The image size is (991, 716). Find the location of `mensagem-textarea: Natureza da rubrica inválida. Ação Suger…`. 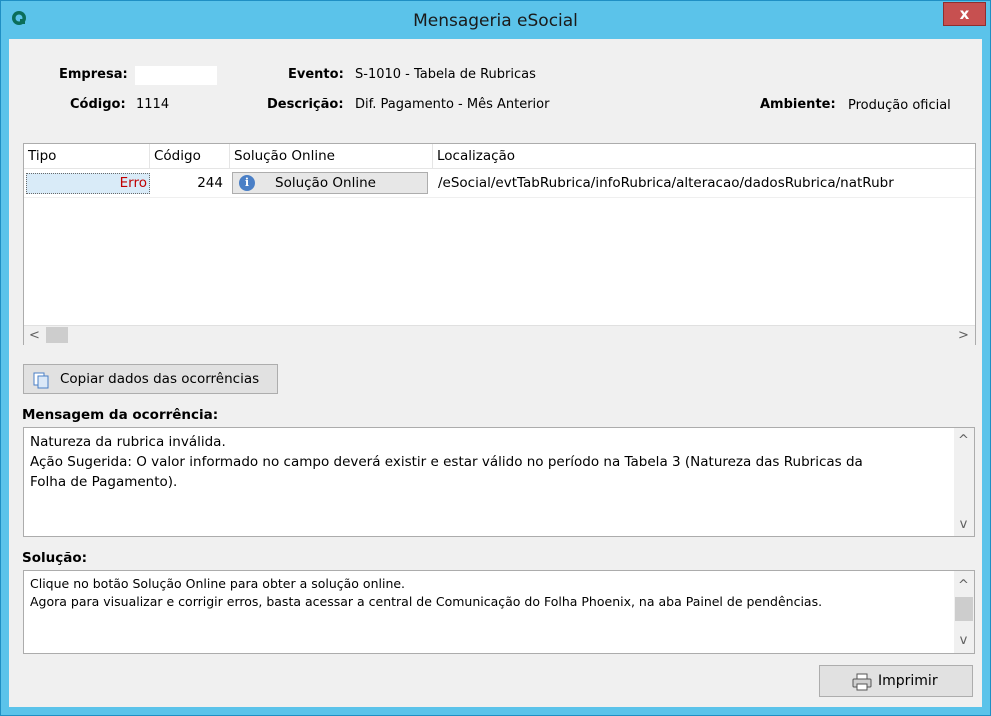

mensagem-textarea: Natureza da rubrica inválida. Ação Suger… is located at coordinates (499, 482).